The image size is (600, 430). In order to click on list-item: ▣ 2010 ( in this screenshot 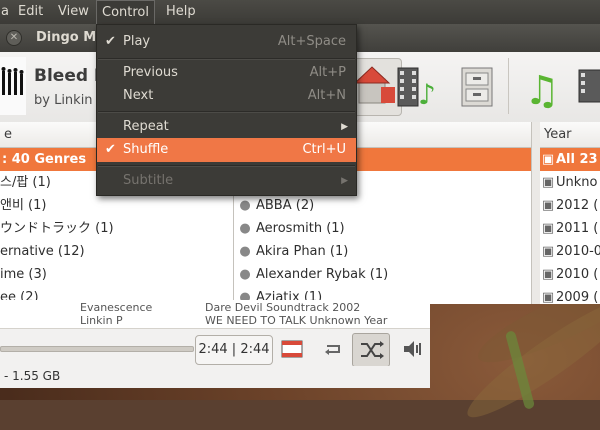, I will do `click(570, 274)`.